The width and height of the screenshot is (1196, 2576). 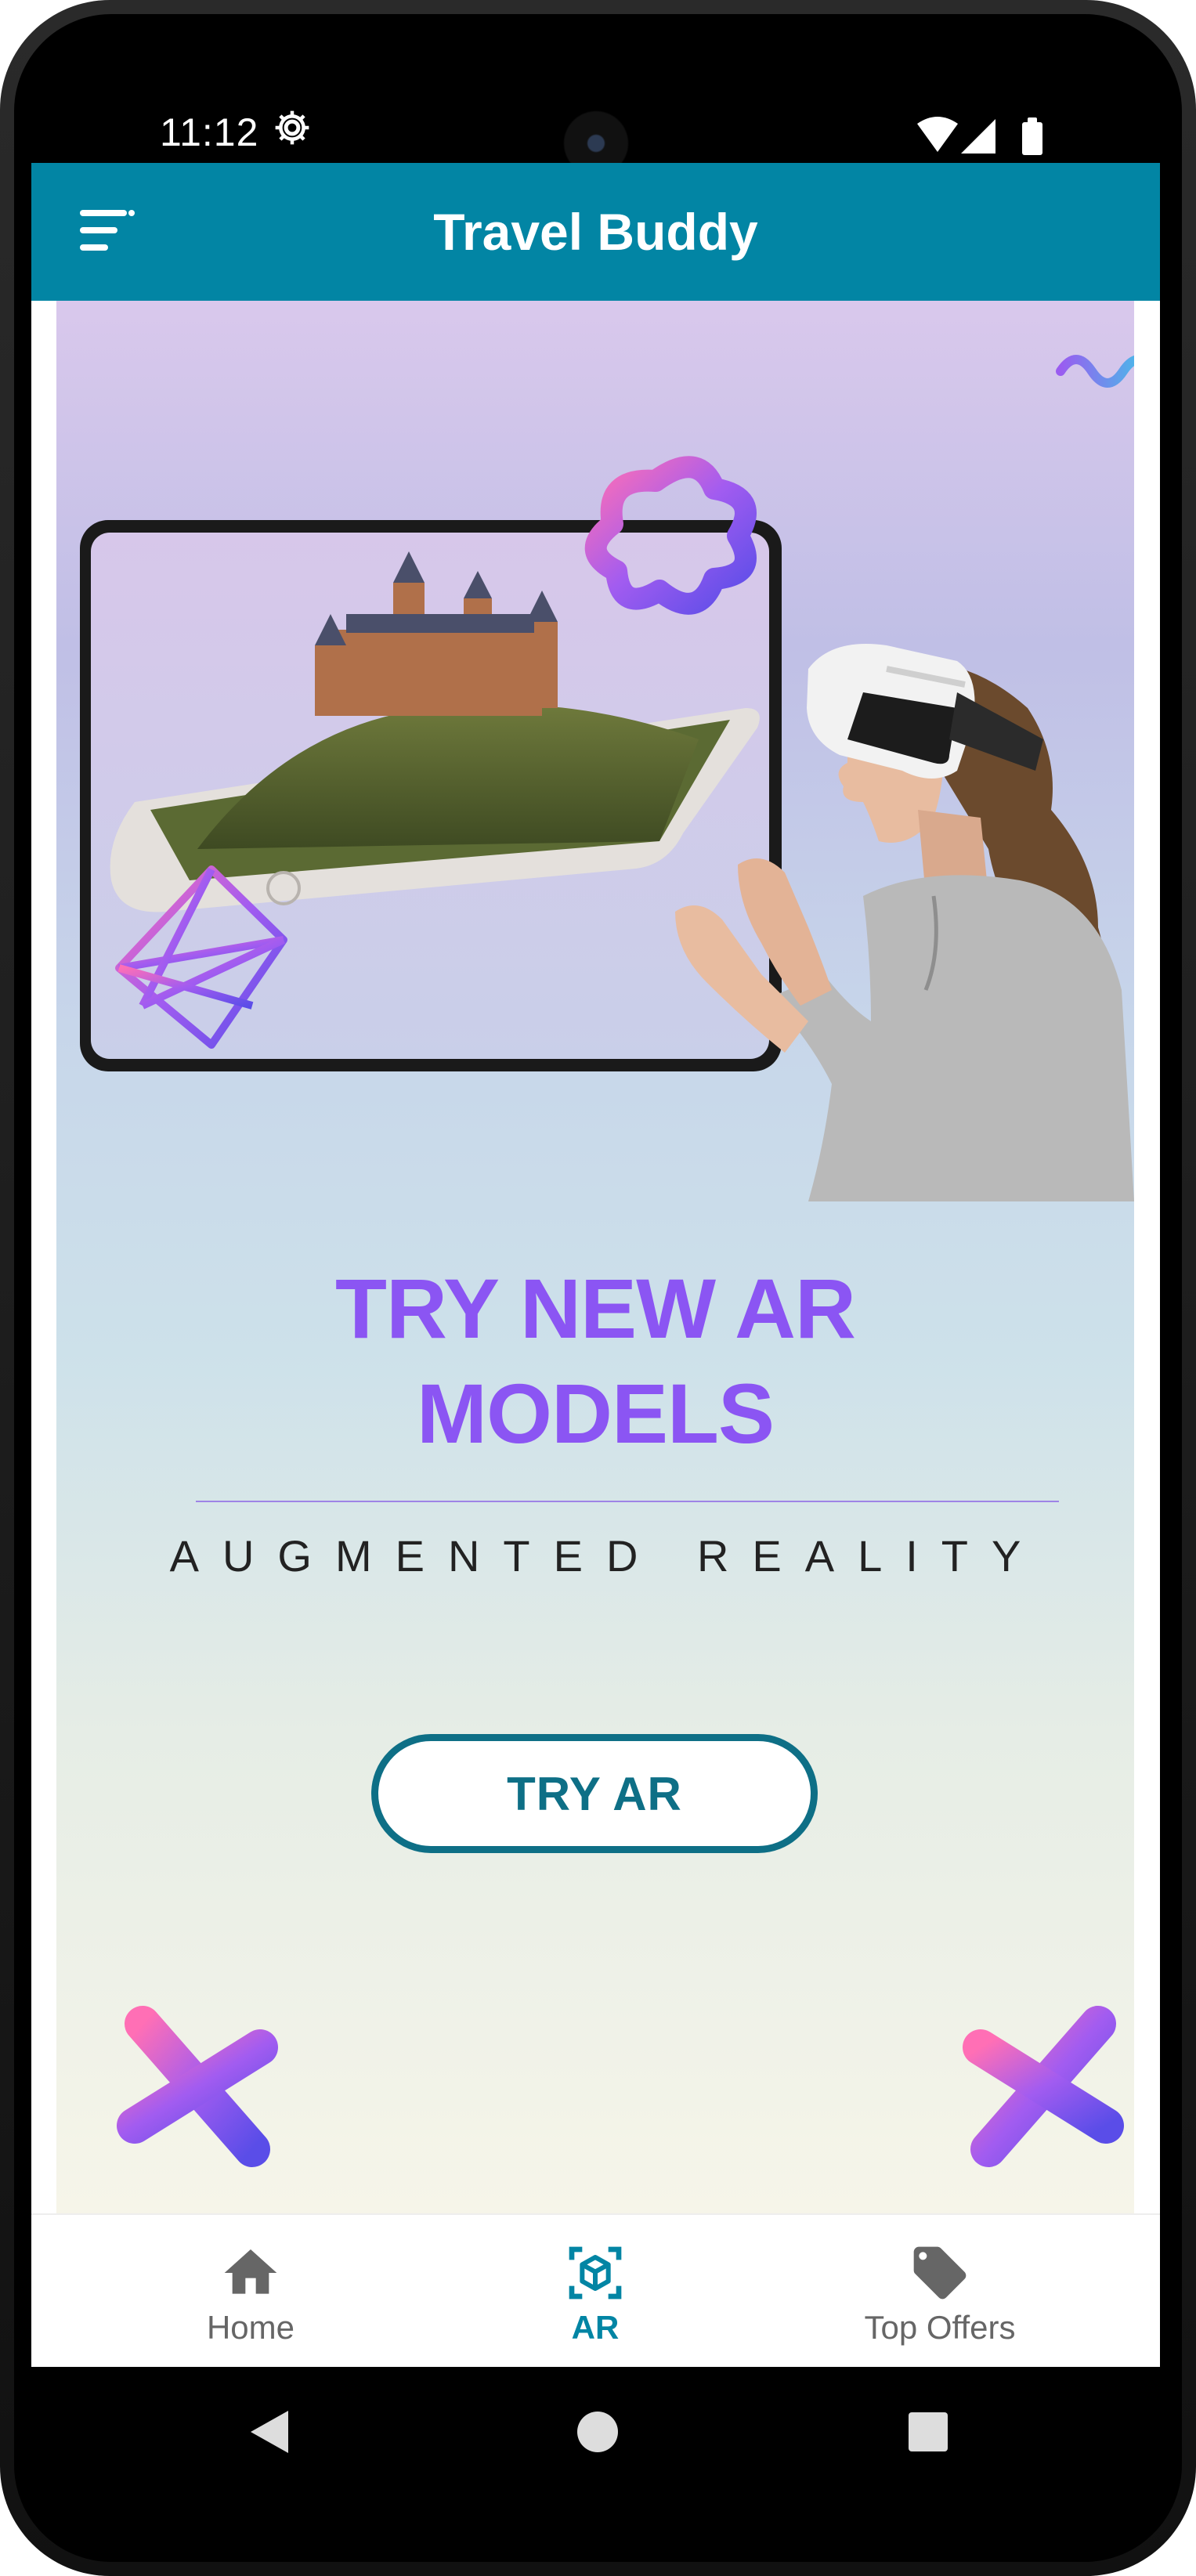 What do you see at coordinates (250, 2327) in the screenshot?
I see `nav-label-home: Home` at bounding box center [250, 2327].